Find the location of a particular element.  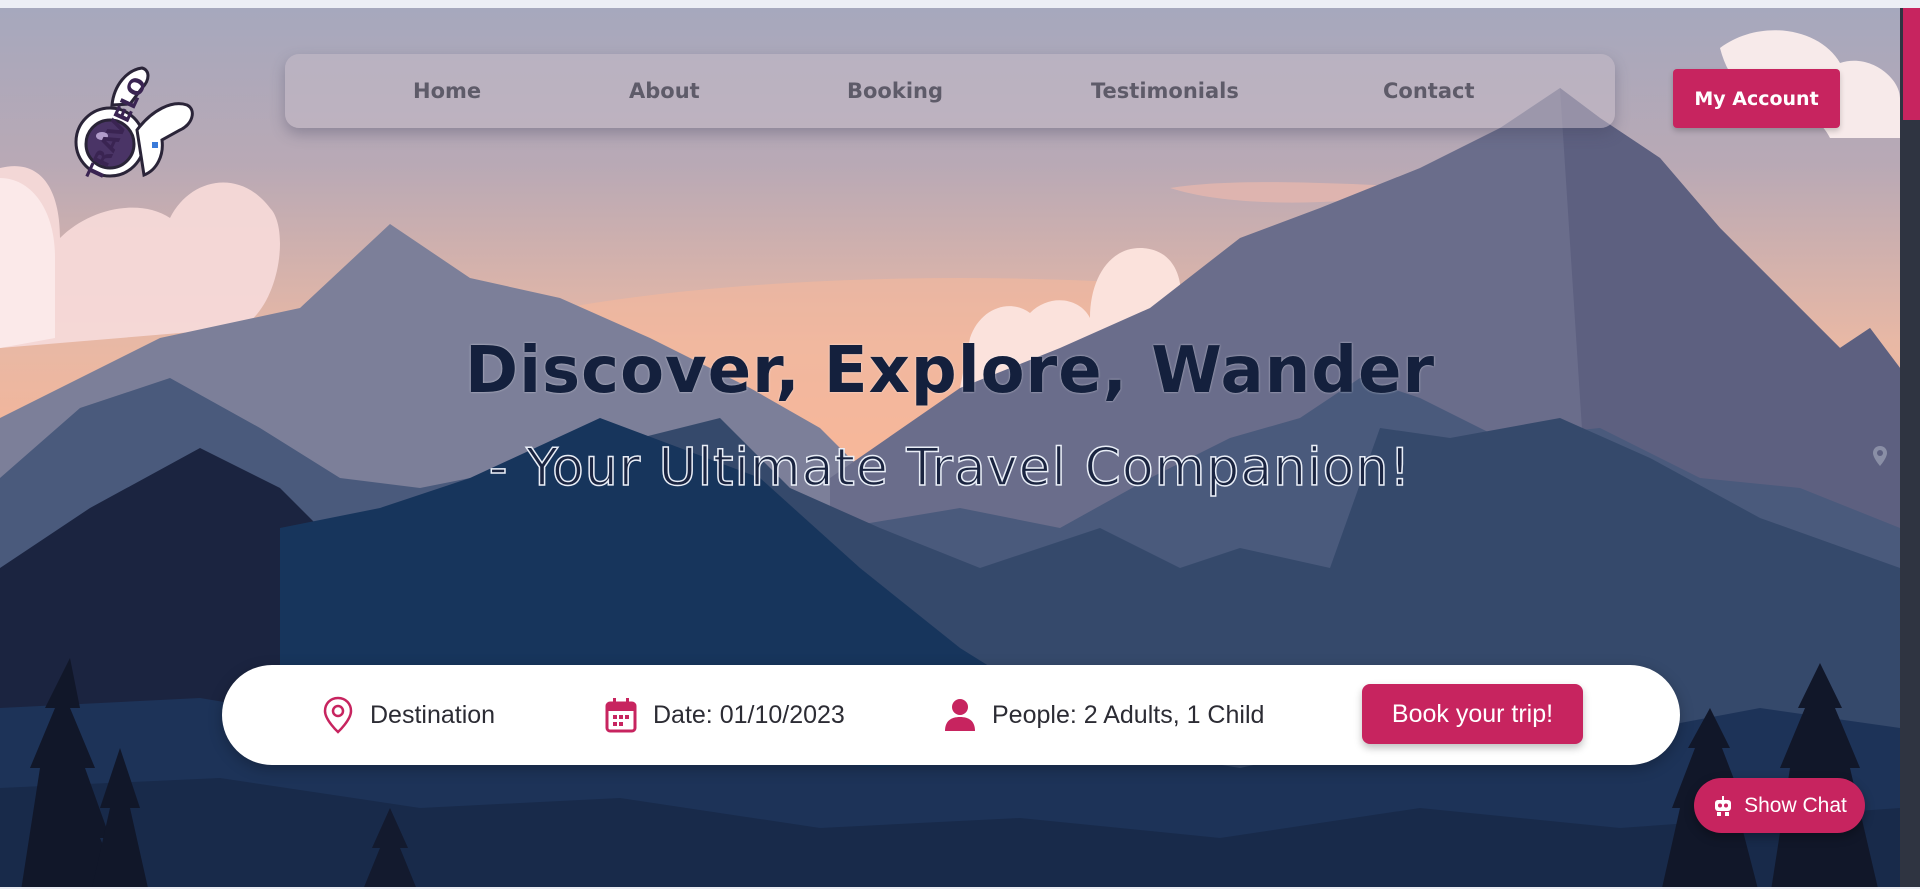

hero-headline: Discover, Explore, Wander is located at coordinates (950, 371).